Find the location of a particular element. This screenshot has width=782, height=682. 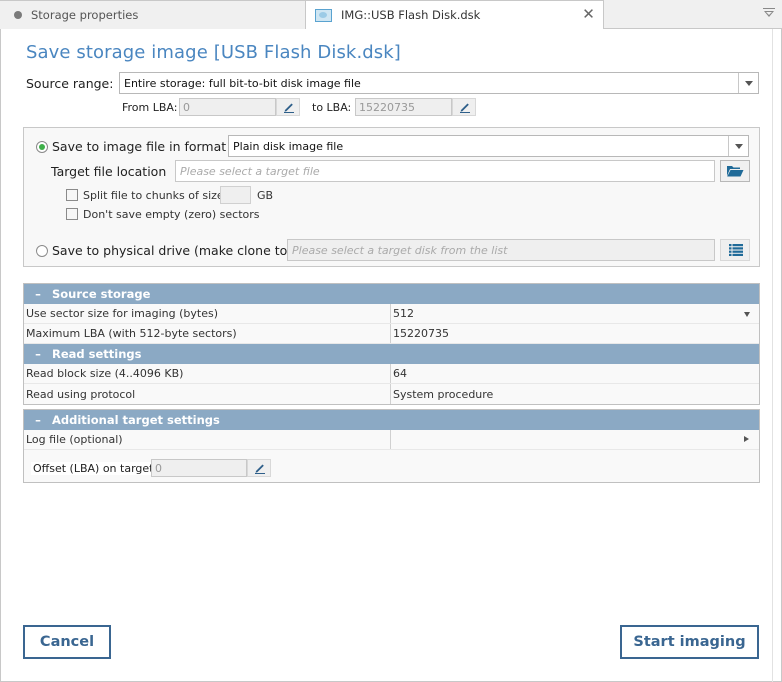

edit-from-lba-button is located at coordinates (288, 107).